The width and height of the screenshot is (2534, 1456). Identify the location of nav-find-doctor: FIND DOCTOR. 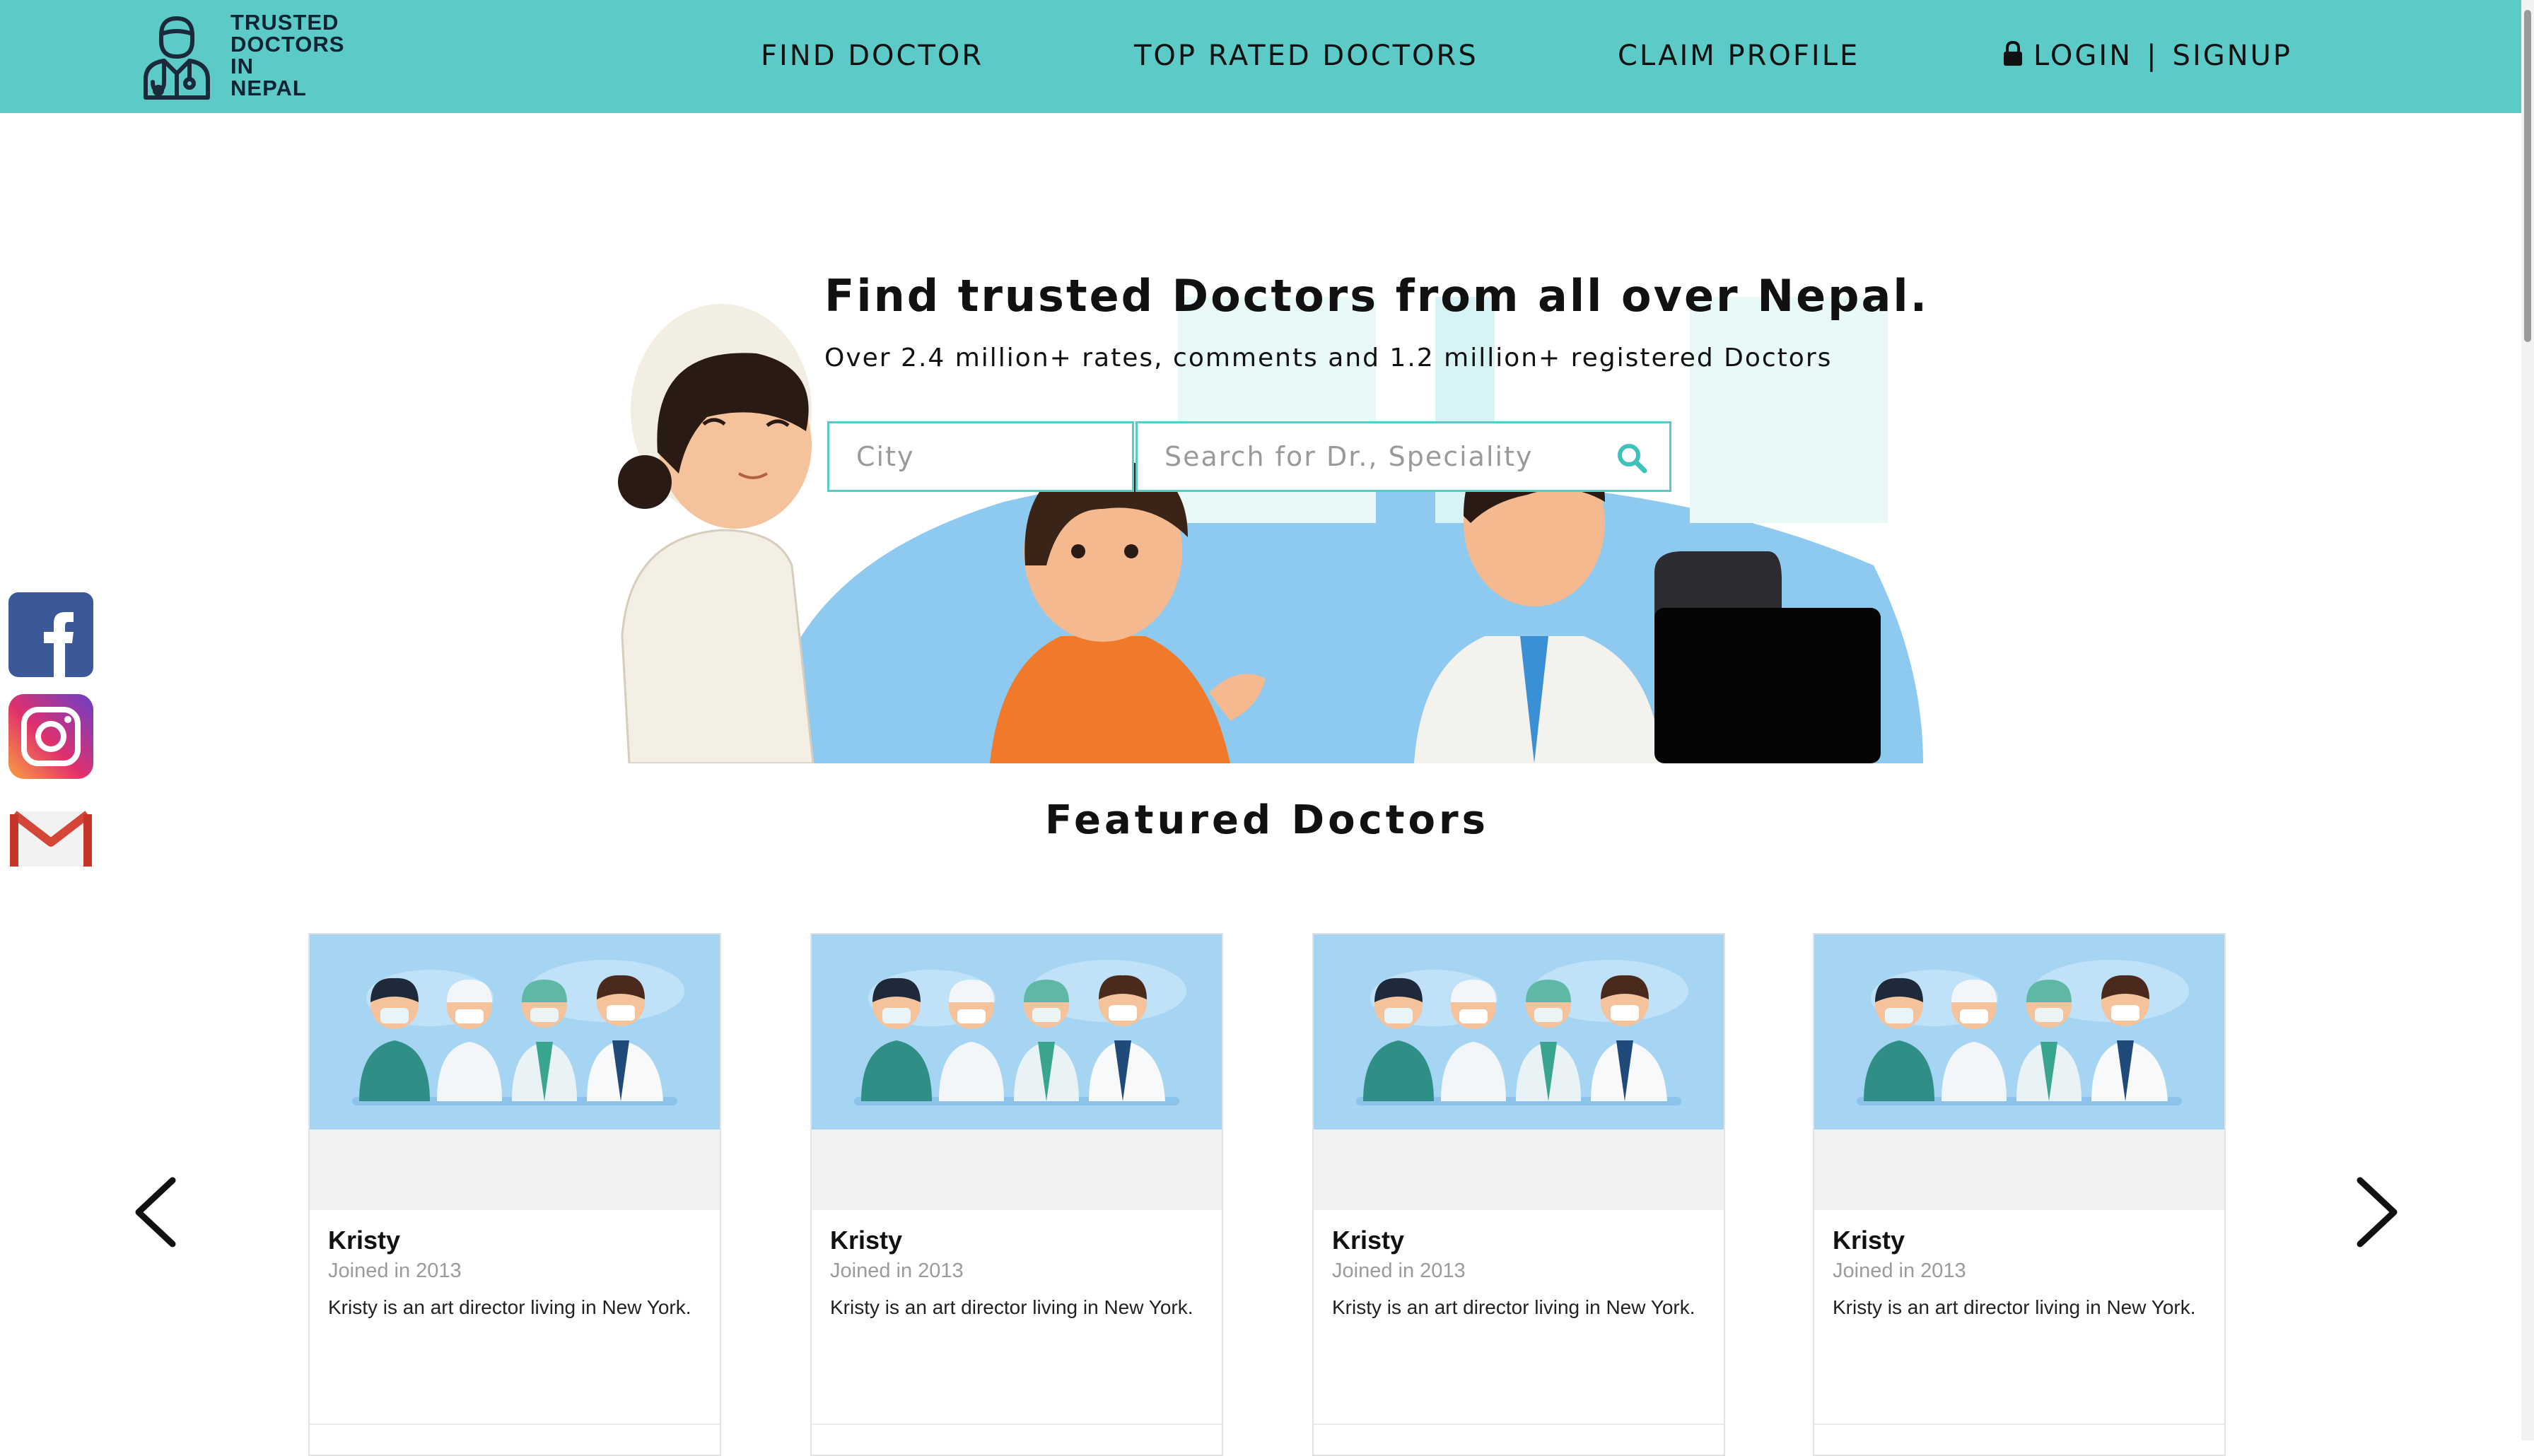
(872, 56).